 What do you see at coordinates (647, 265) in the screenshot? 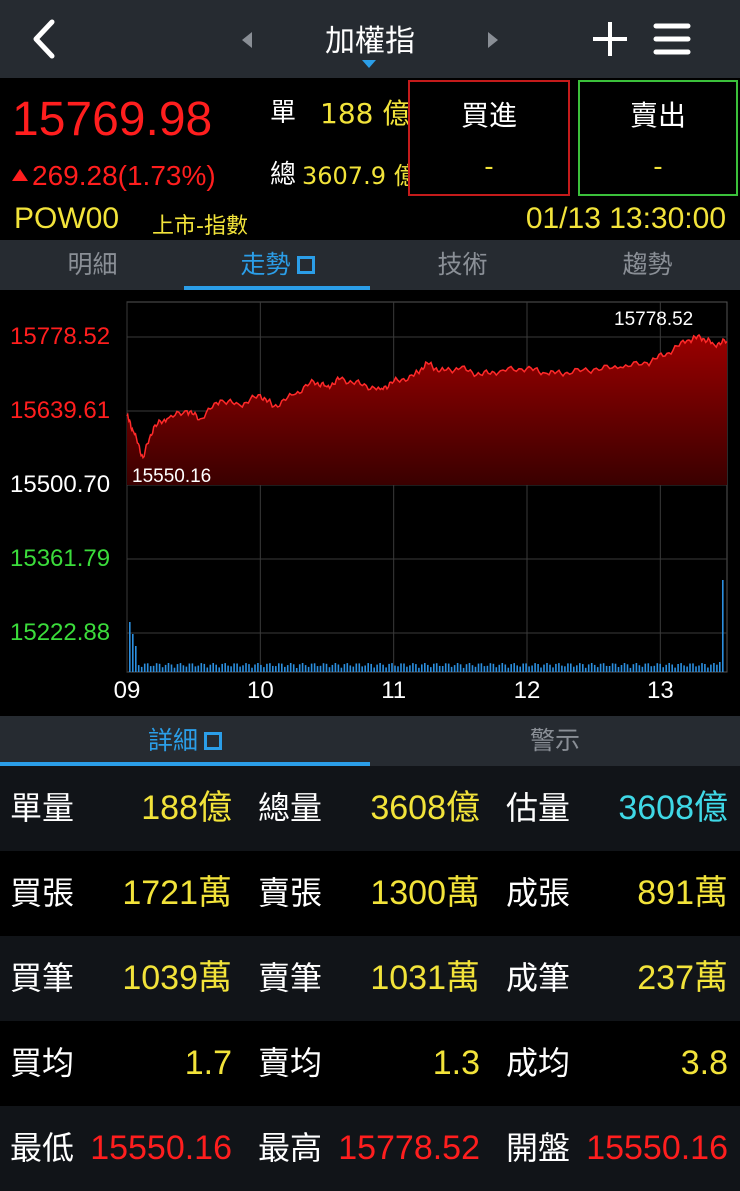
I see `tab-trend-analysis: 趨勢` at bounding box center [647, 265].